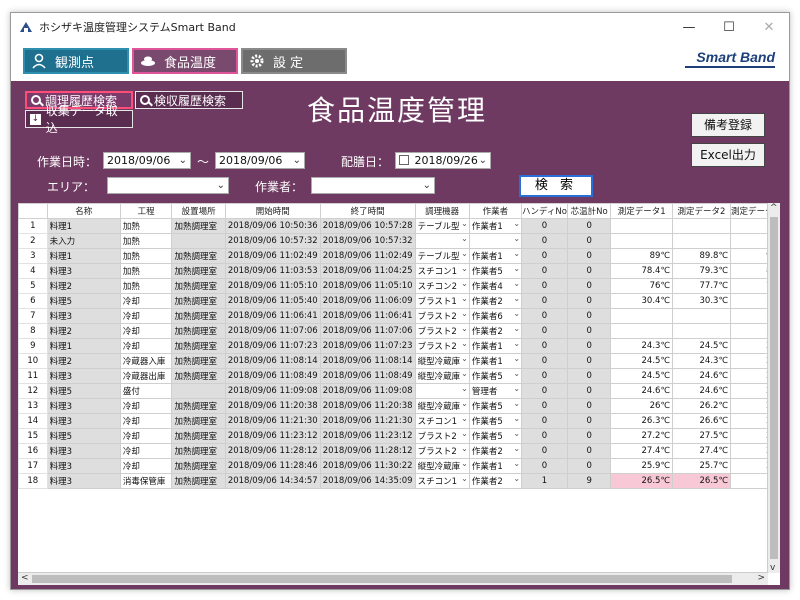  What do you see at coordinates (495, 301) in the screenshot?
I see `worker-cell-select: 作業者2 ⌄` at bounding box center [495, 301].